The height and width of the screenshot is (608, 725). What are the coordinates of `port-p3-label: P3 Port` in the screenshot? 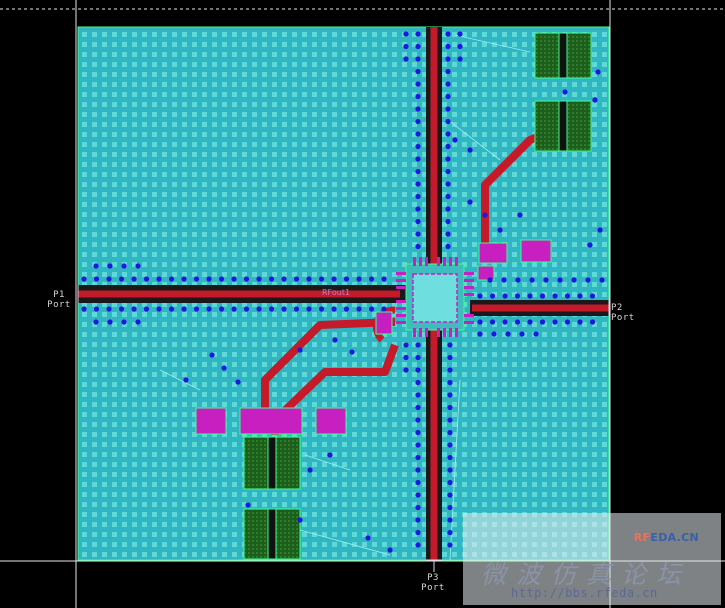 It's located at (433, 583).